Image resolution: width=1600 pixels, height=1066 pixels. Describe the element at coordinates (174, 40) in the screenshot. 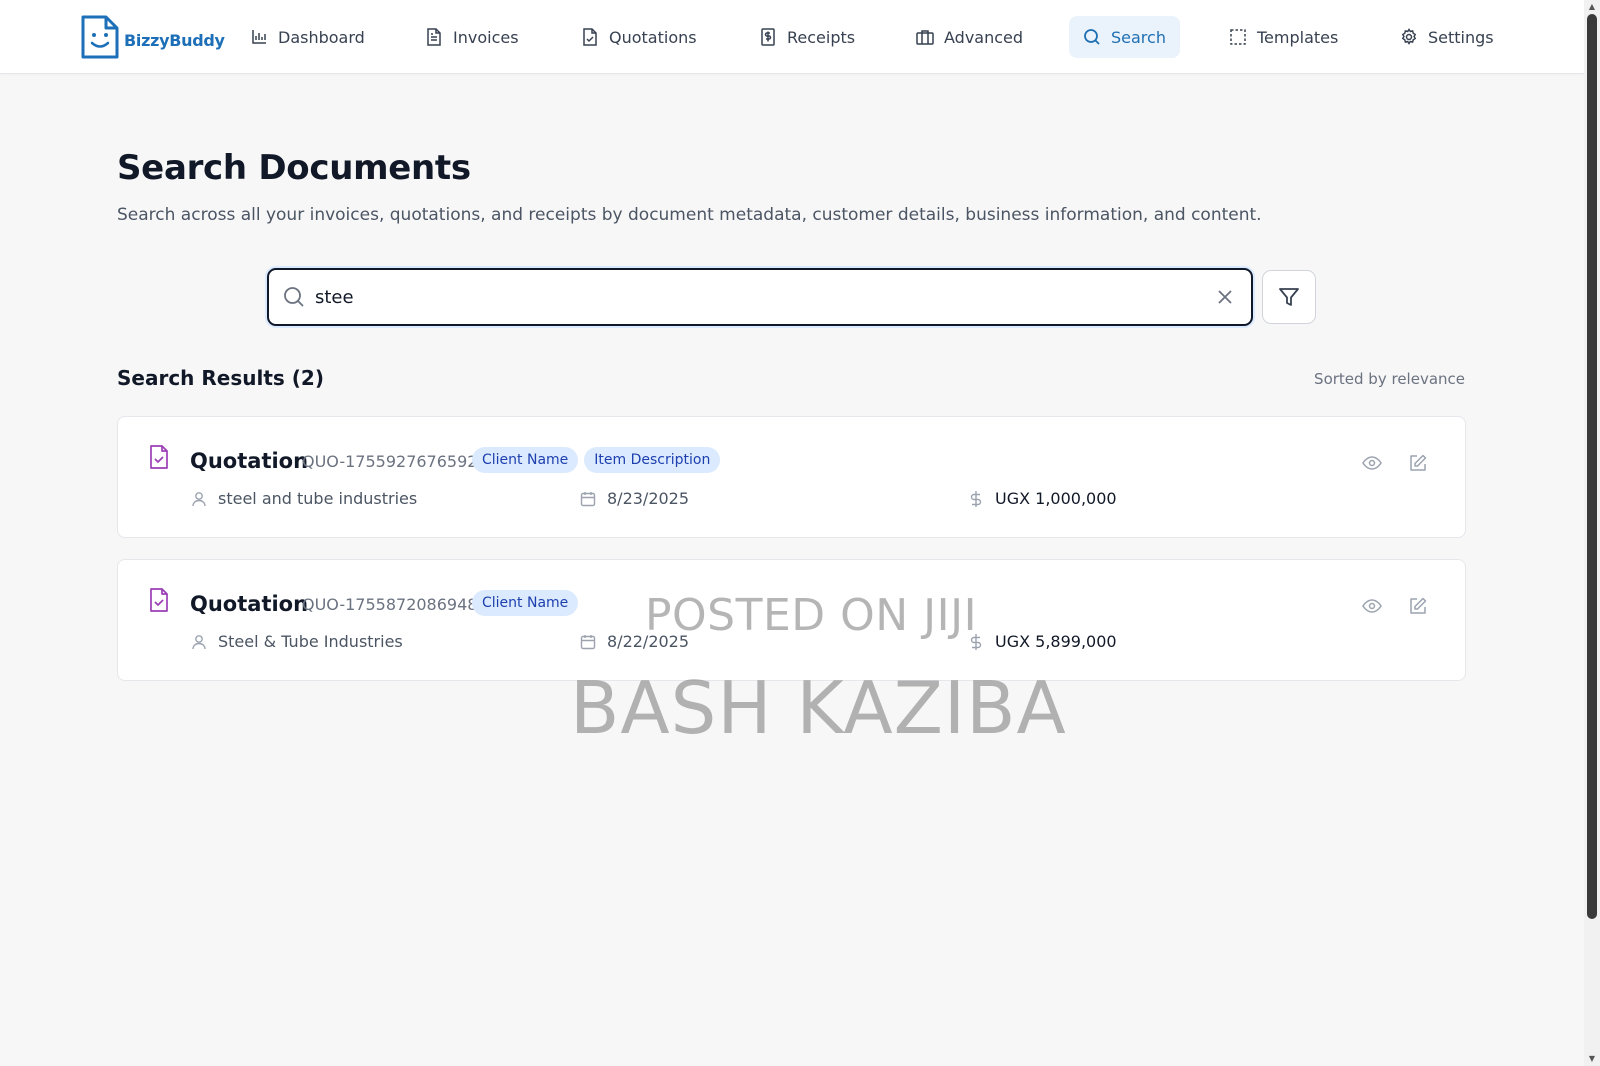

I see `brand-name: BizzyBuddy` at that location.